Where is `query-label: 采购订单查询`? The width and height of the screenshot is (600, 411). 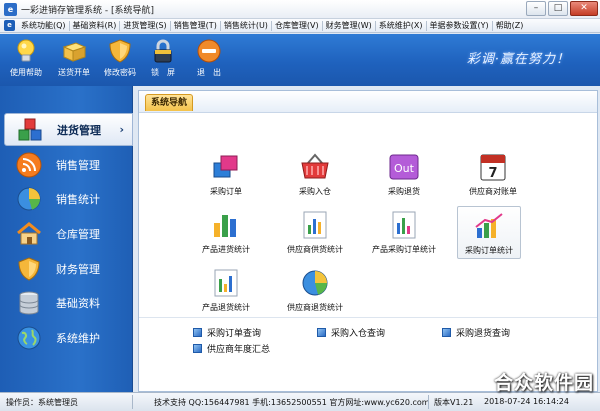
query-label: 采购订单查询 is located at coordinates (234, 334).